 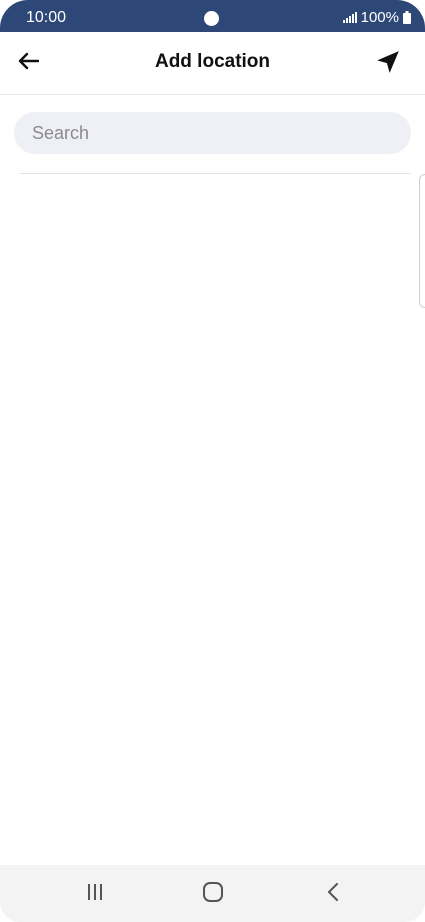 What do you see at coordinates (407, 17) in the screenshot?
I see `battery-icon` at bounding box center [407, 17].